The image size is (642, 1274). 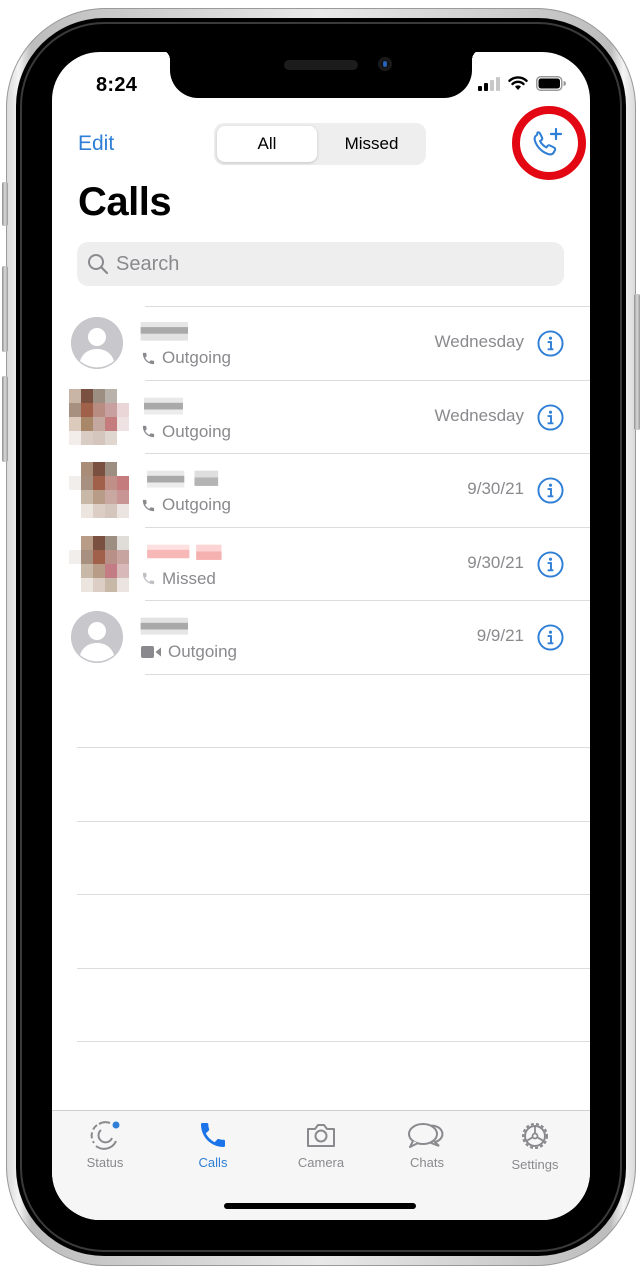 I want to click on phone-plus-icon, so click(x=548, y=141).